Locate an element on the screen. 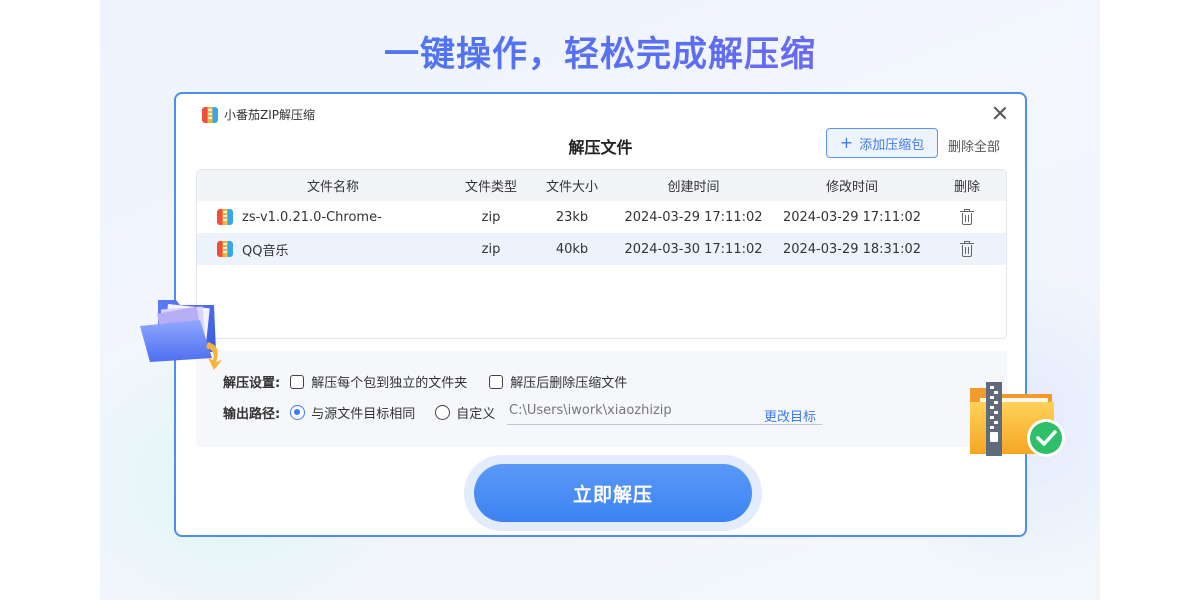  output-path-label: 输出路径: is located at coordinates (252, 414).